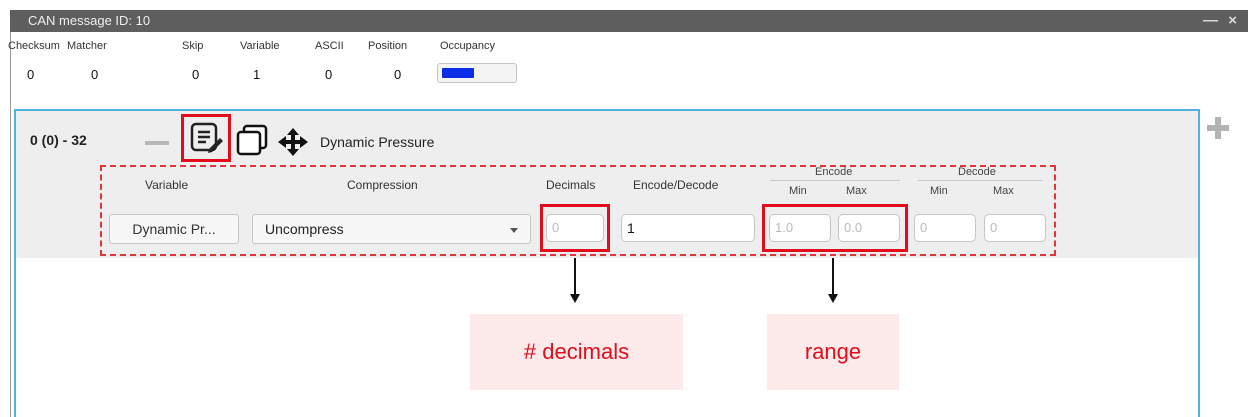 This screenshot has height=417, width=1248. What do you see at coordinates (377, 142) in the screenshot?
I see `field-name-label: Dynamic Pressure` at bounding box center [377, 142].